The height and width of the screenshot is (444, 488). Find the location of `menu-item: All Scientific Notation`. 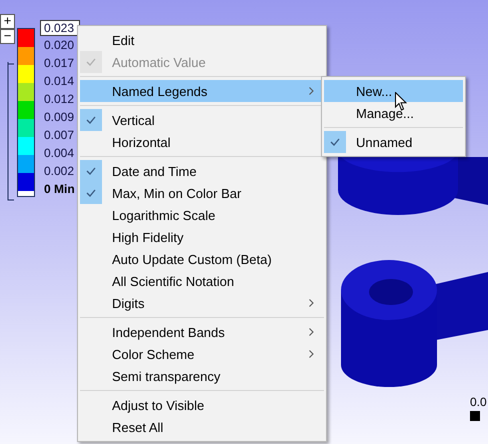

menu-item: All Scientific Notation is located at coordinates (202, 281).